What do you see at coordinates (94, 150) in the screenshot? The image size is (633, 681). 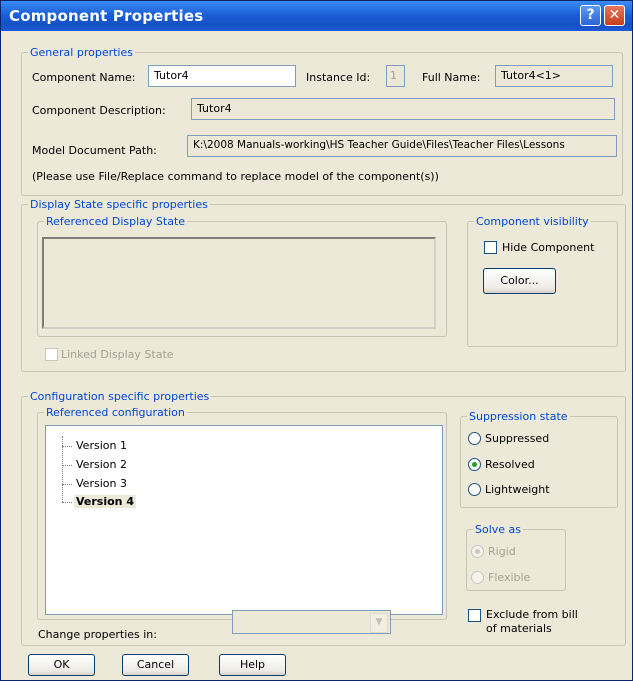 I see `model-path-label: Model Document Path:` at bounding box center [94, 150].